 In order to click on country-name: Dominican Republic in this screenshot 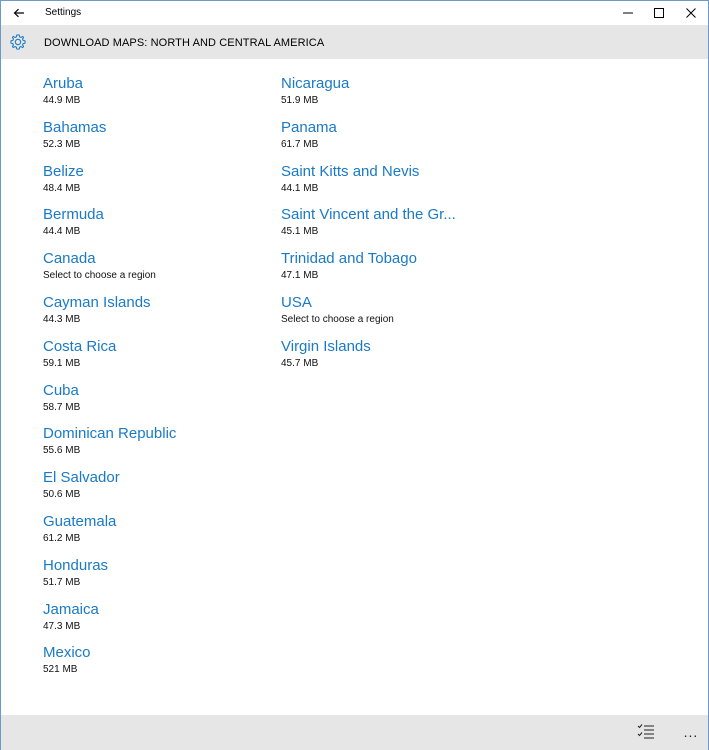, I will do `click(110, 434)`.